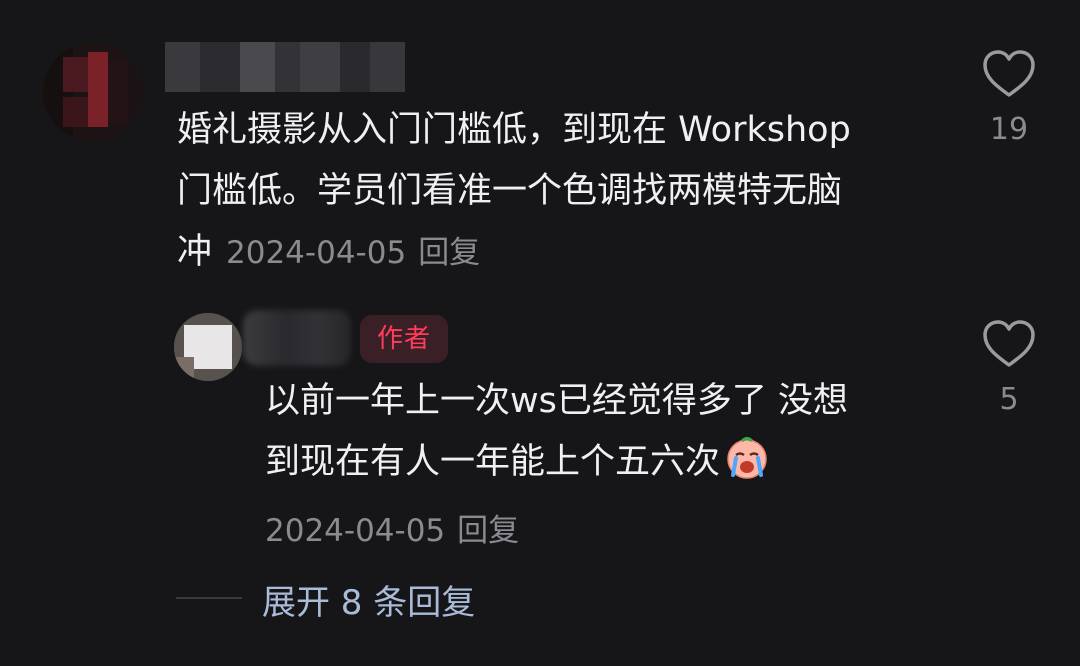  I want to click on author-badge: 作者, so click(404, 339).